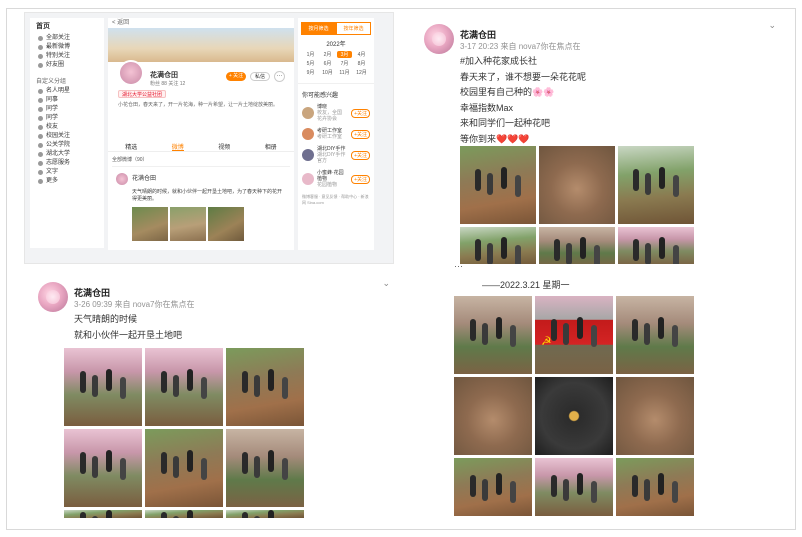  I want to click on suggestion-name: 小蜜蜂·花园植物, so click(332, 176).